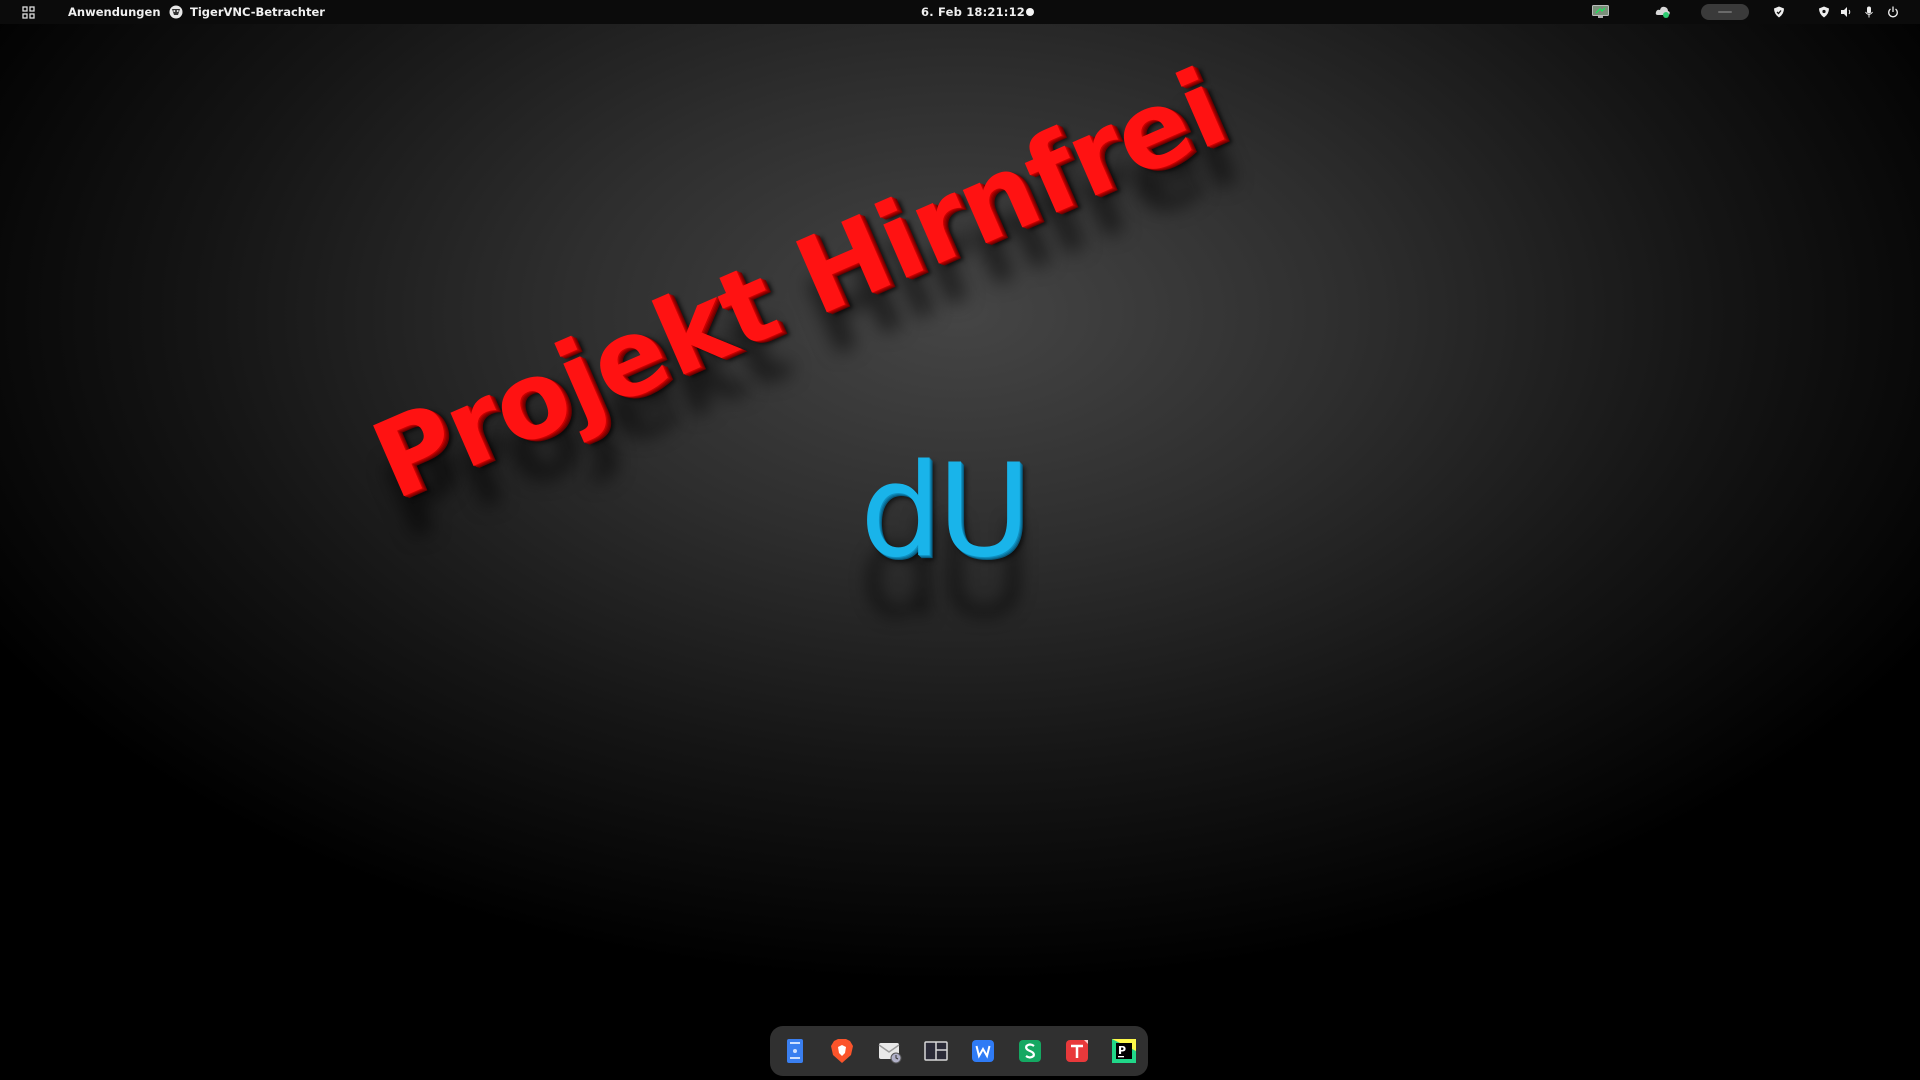 This screenshot has width=1920, height=1080. I want to click on wps-spreadsheets-icon, so click(1029, 1051).